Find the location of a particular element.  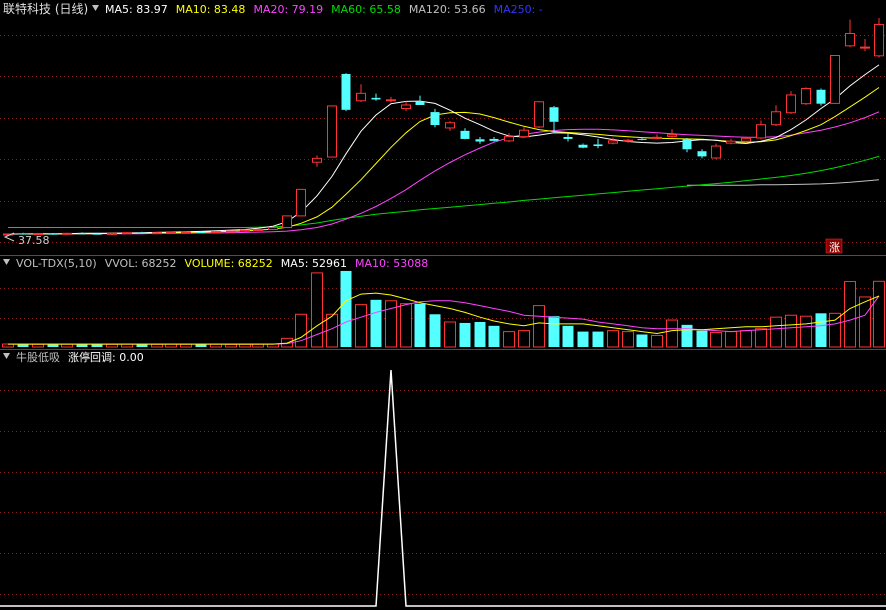

ma-label-1: MA10: 83.48 is located at coordinates (211, 9).